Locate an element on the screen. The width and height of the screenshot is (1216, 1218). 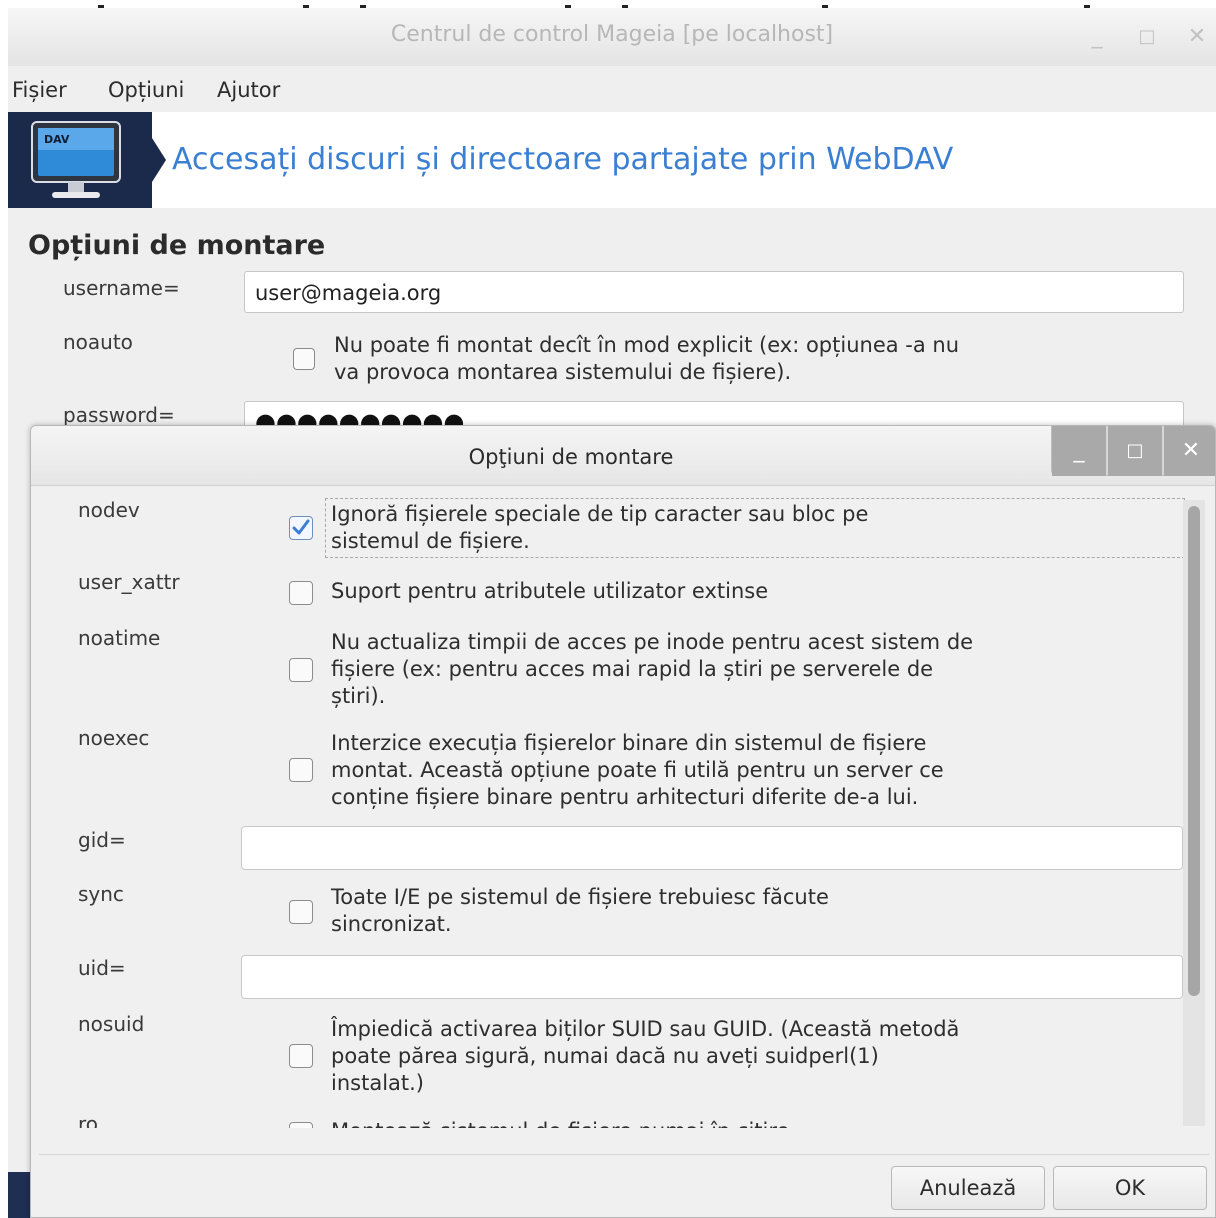
menu-options: Opțiuni is located at coordinates (146, 90).